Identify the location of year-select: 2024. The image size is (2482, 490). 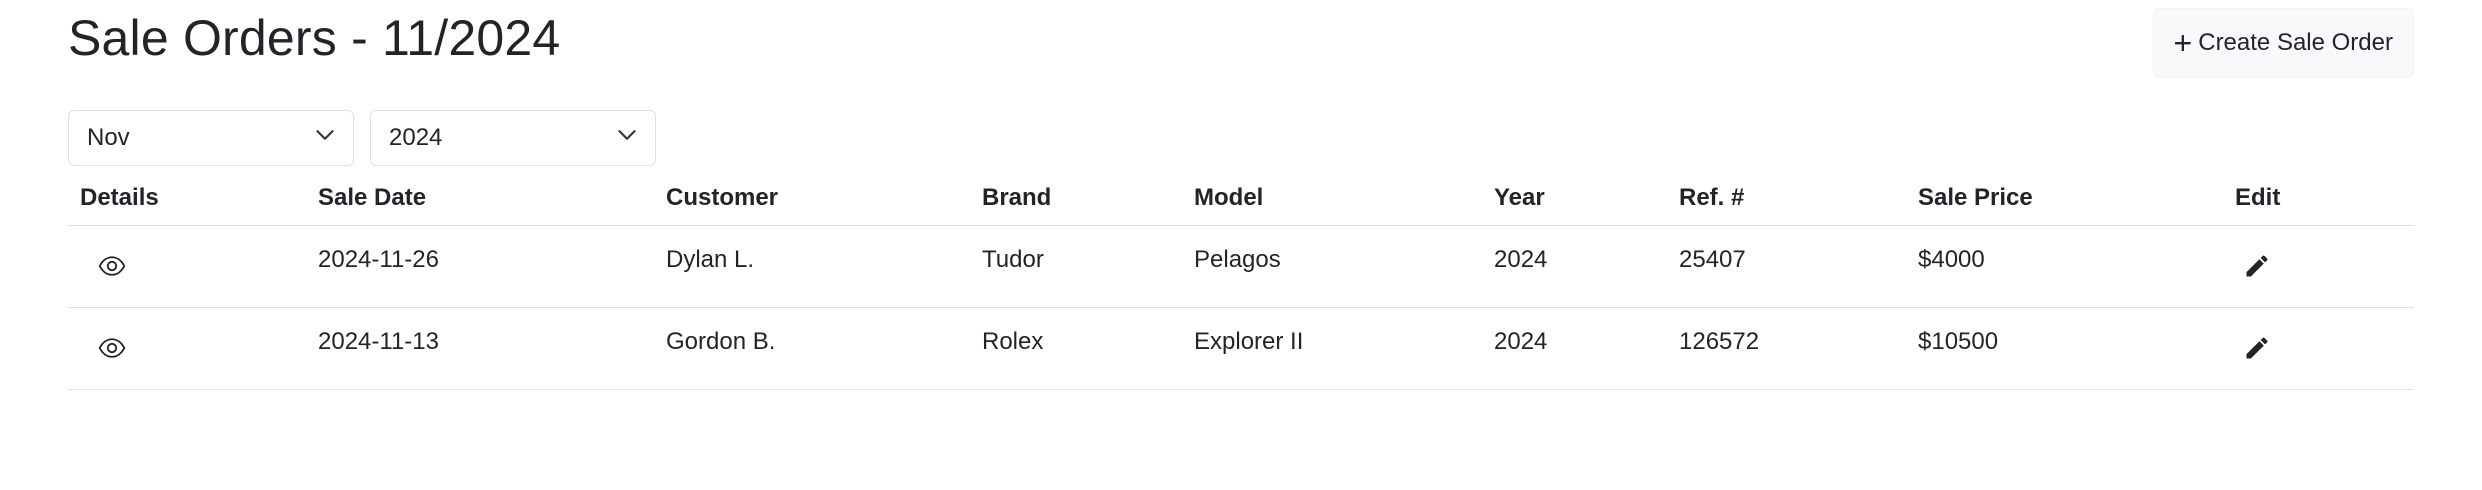
(513, 138).